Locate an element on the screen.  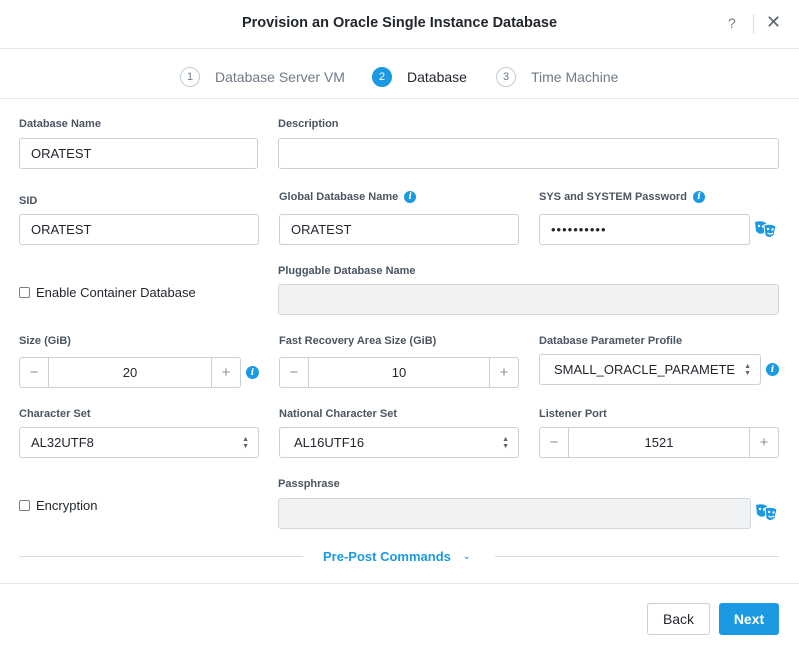
database-parameter-profile-select: SMALL_ORACLE_PARAMETE ▲ ▼ is located at coordinates (650, 369).